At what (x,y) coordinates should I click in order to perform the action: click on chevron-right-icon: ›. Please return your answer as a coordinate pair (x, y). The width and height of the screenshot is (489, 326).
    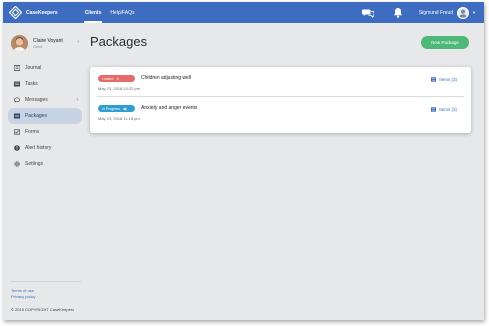
    Looking at the image, I should click on (77, 100).